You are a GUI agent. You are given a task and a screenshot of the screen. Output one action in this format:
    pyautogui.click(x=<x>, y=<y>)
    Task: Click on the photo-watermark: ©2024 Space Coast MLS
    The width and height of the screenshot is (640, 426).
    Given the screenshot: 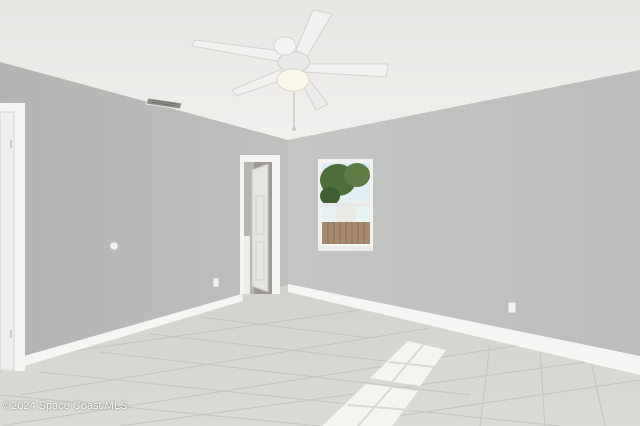 What is the action you would take?
    pyautogui.click(x=65, y=406)
    